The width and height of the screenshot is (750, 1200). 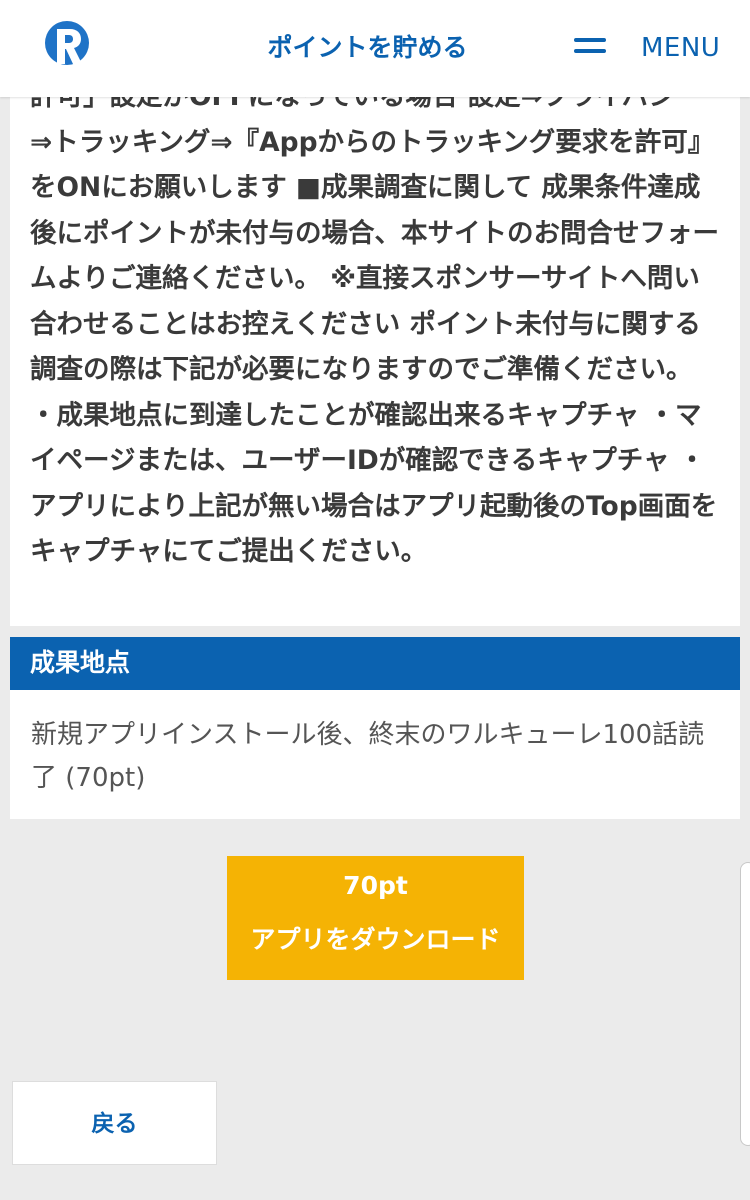 What do you see at coordinates (680, 48) in the screenshot?
I see `menu-button: MENU` at bounding box center [680, 48].